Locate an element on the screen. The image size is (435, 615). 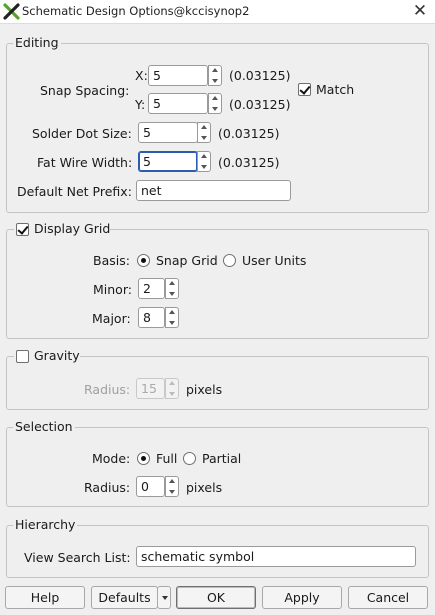
snap-y-up-icon is located at coordinates (215, 98).